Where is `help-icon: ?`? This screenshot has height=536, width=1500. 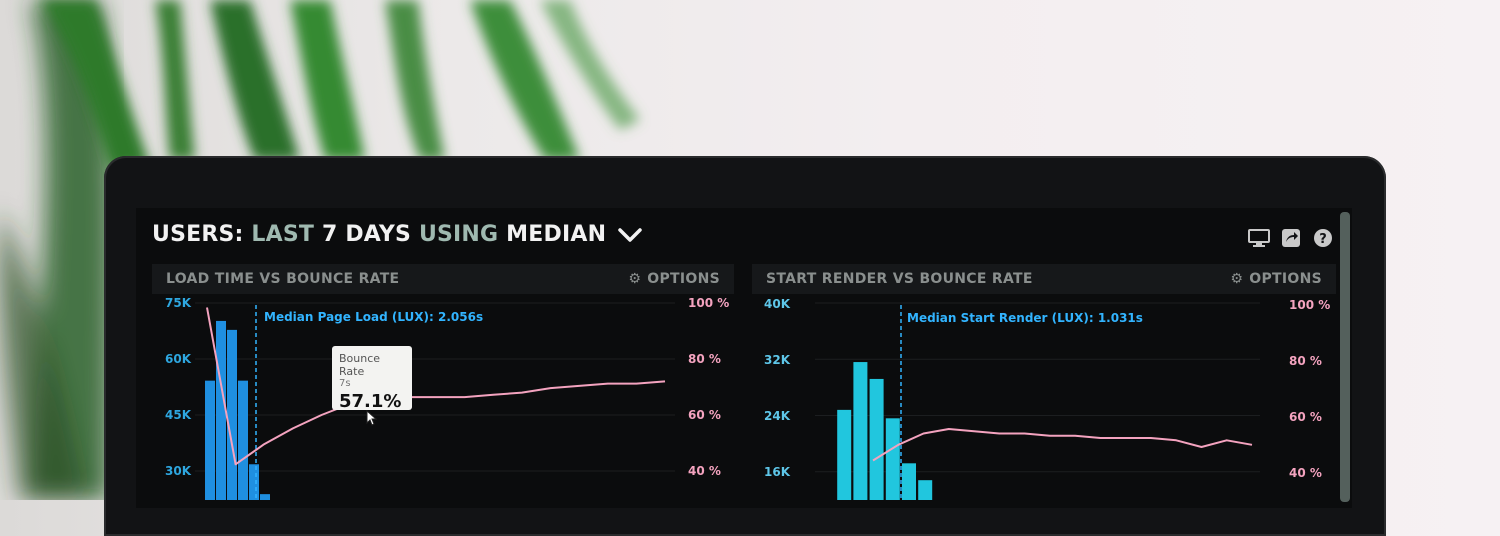 help-icon: ? is located at coordinates (1323, 238).